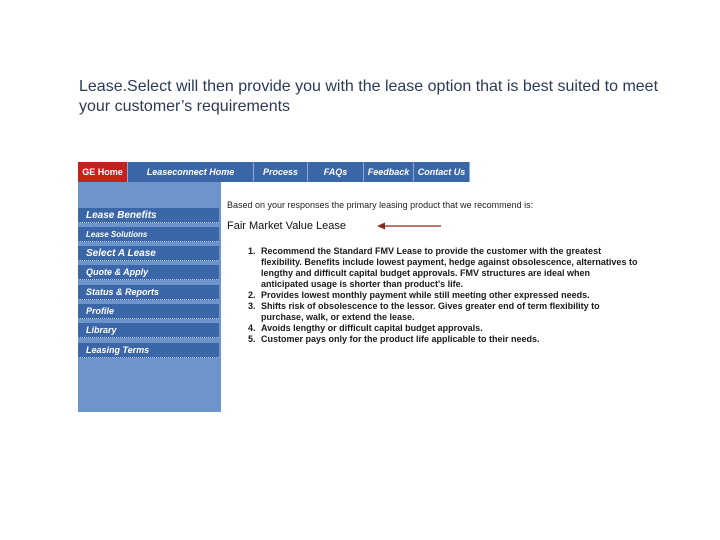 The height and width of the screenshot is (540, 720). Describe the element at coordinates (148, 253) in the screenshot. I see `sidebar-item-select-a-lease: Select A Lease` at that location.